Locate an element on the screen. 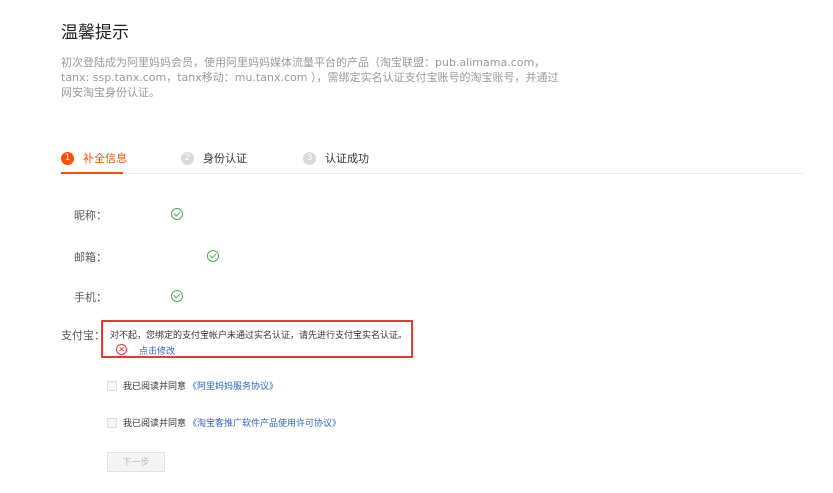  step-3: 3 认证成功 is located at coordinates (336, 158).